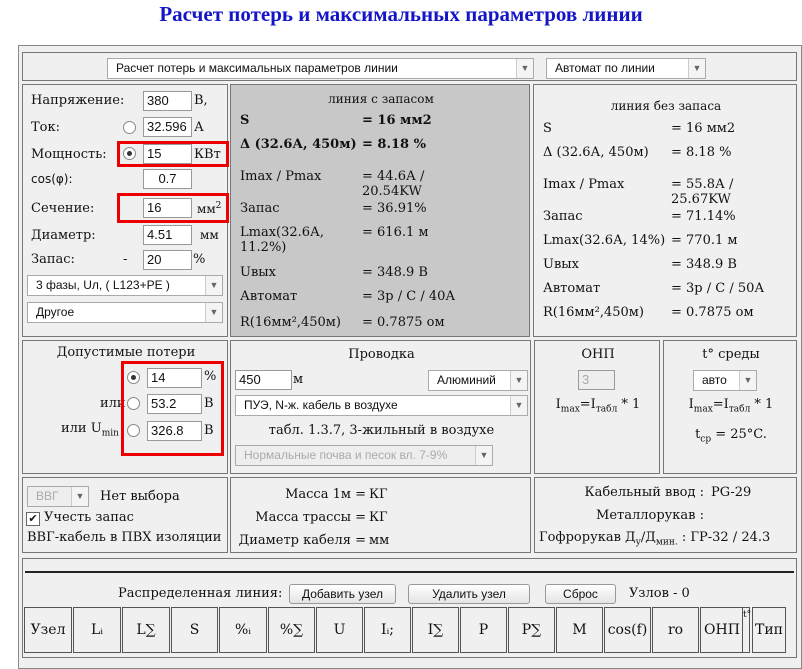 This screenshot has width=802, height=669. What do you see at coordinates (379, 540) in the screenshot?
I see `cable-diameter-unit: мм` at bounding box center [379, 540].